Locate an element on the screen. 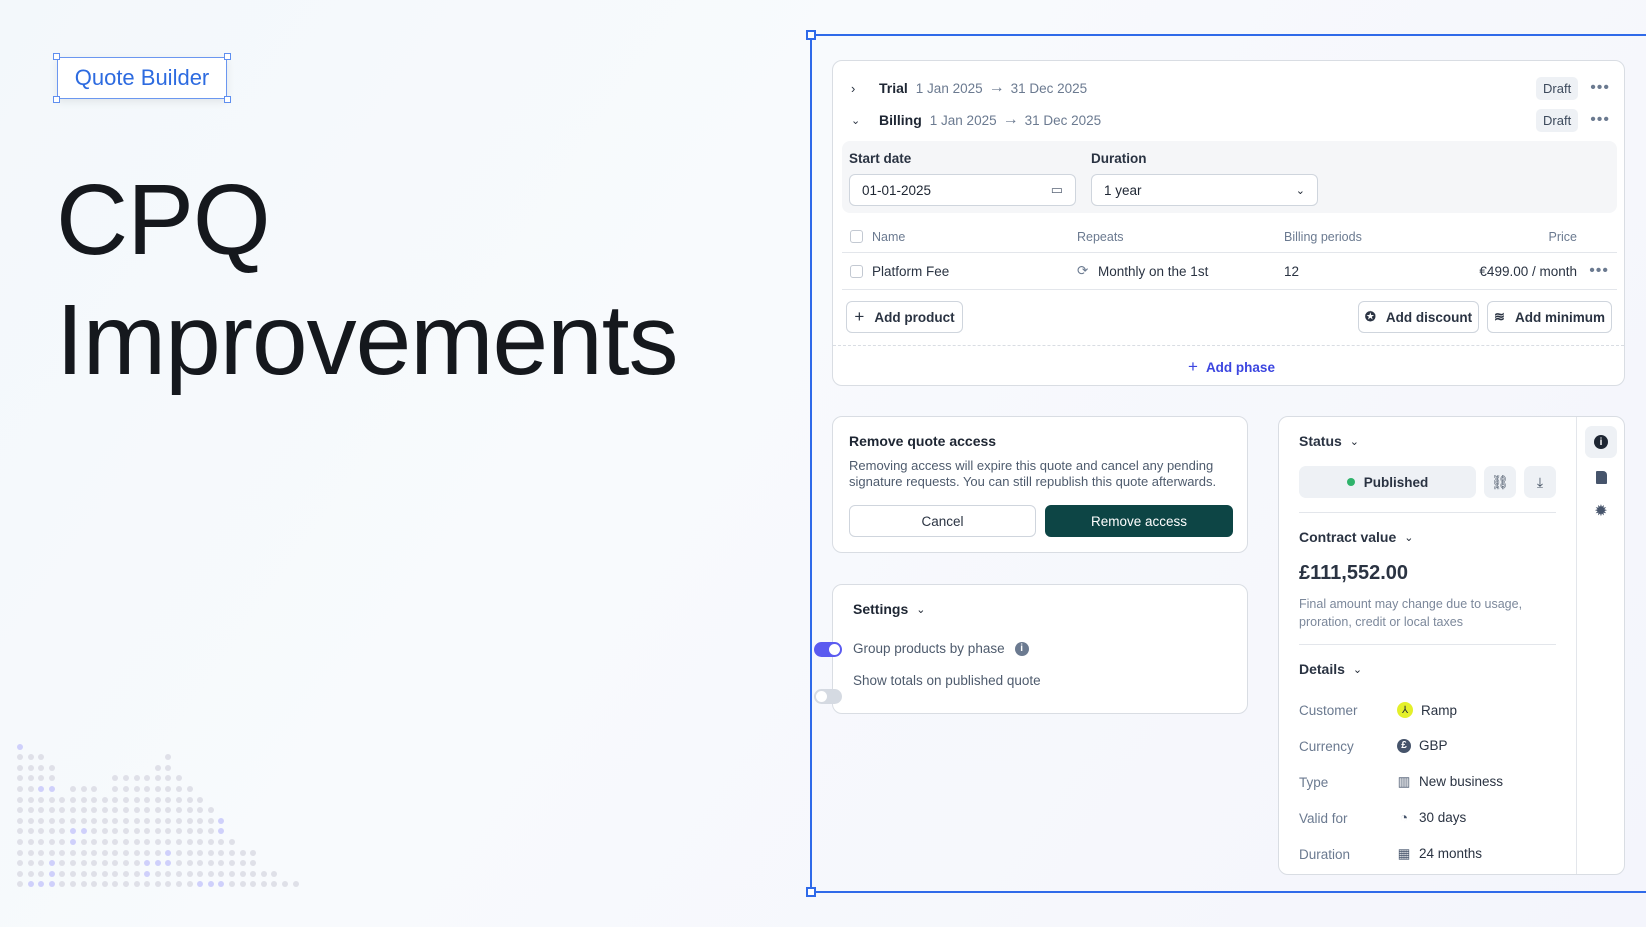 Image resolution: width=1646 pixels, height=927 pixels. chevron-right-icon: › is located at coordinates (862, 88).